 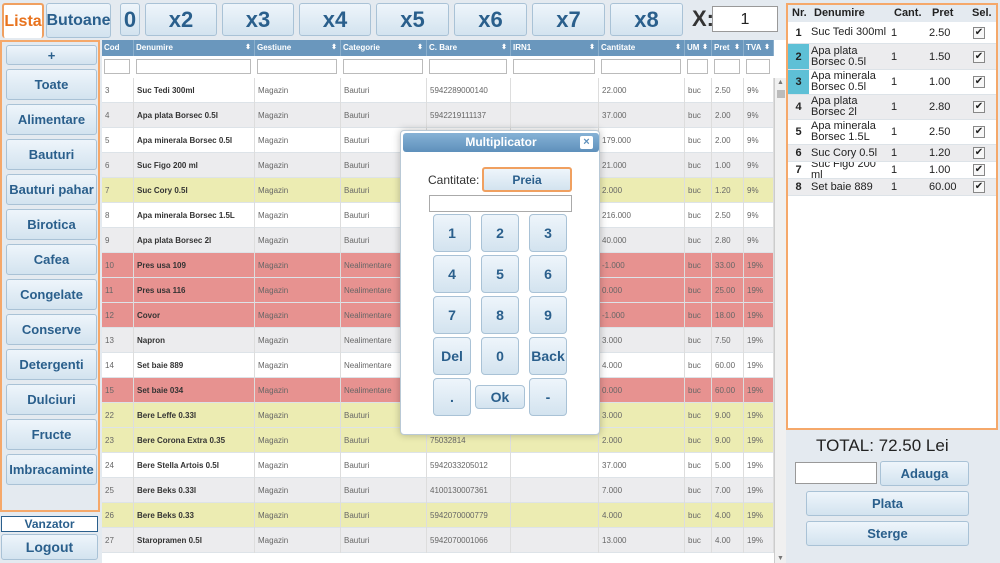 What do you see at coordinates (181, 19) in the screenshot?
I see `multiplier-x2-button: x2` at bounding box center [181, 19].